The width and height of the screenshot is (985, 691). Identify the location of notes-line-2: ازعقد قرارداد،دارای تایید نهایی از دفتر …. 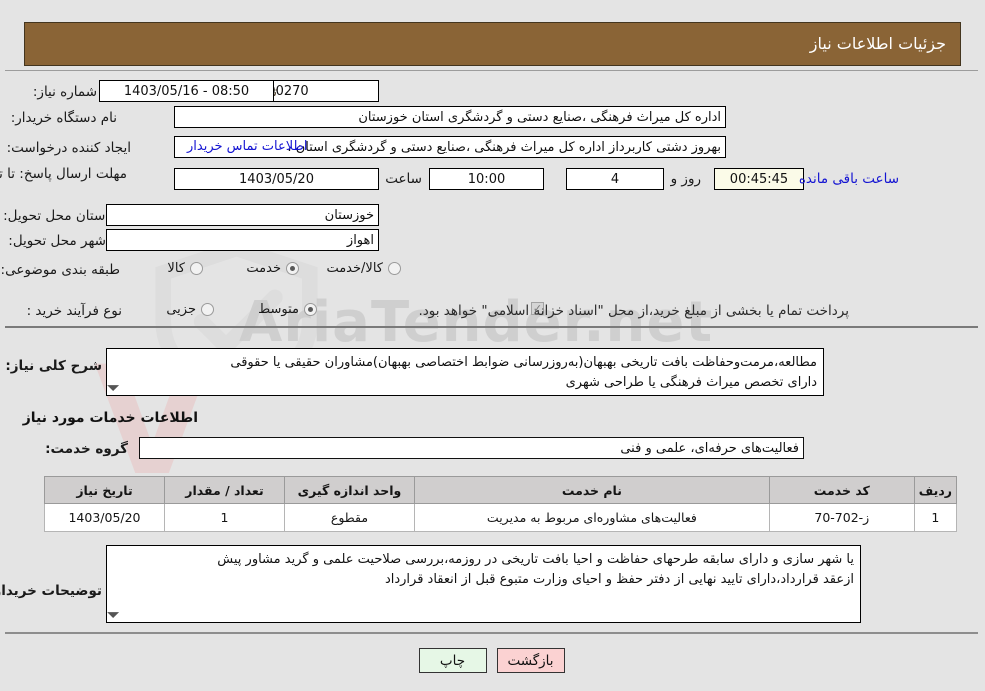
(620, 579).